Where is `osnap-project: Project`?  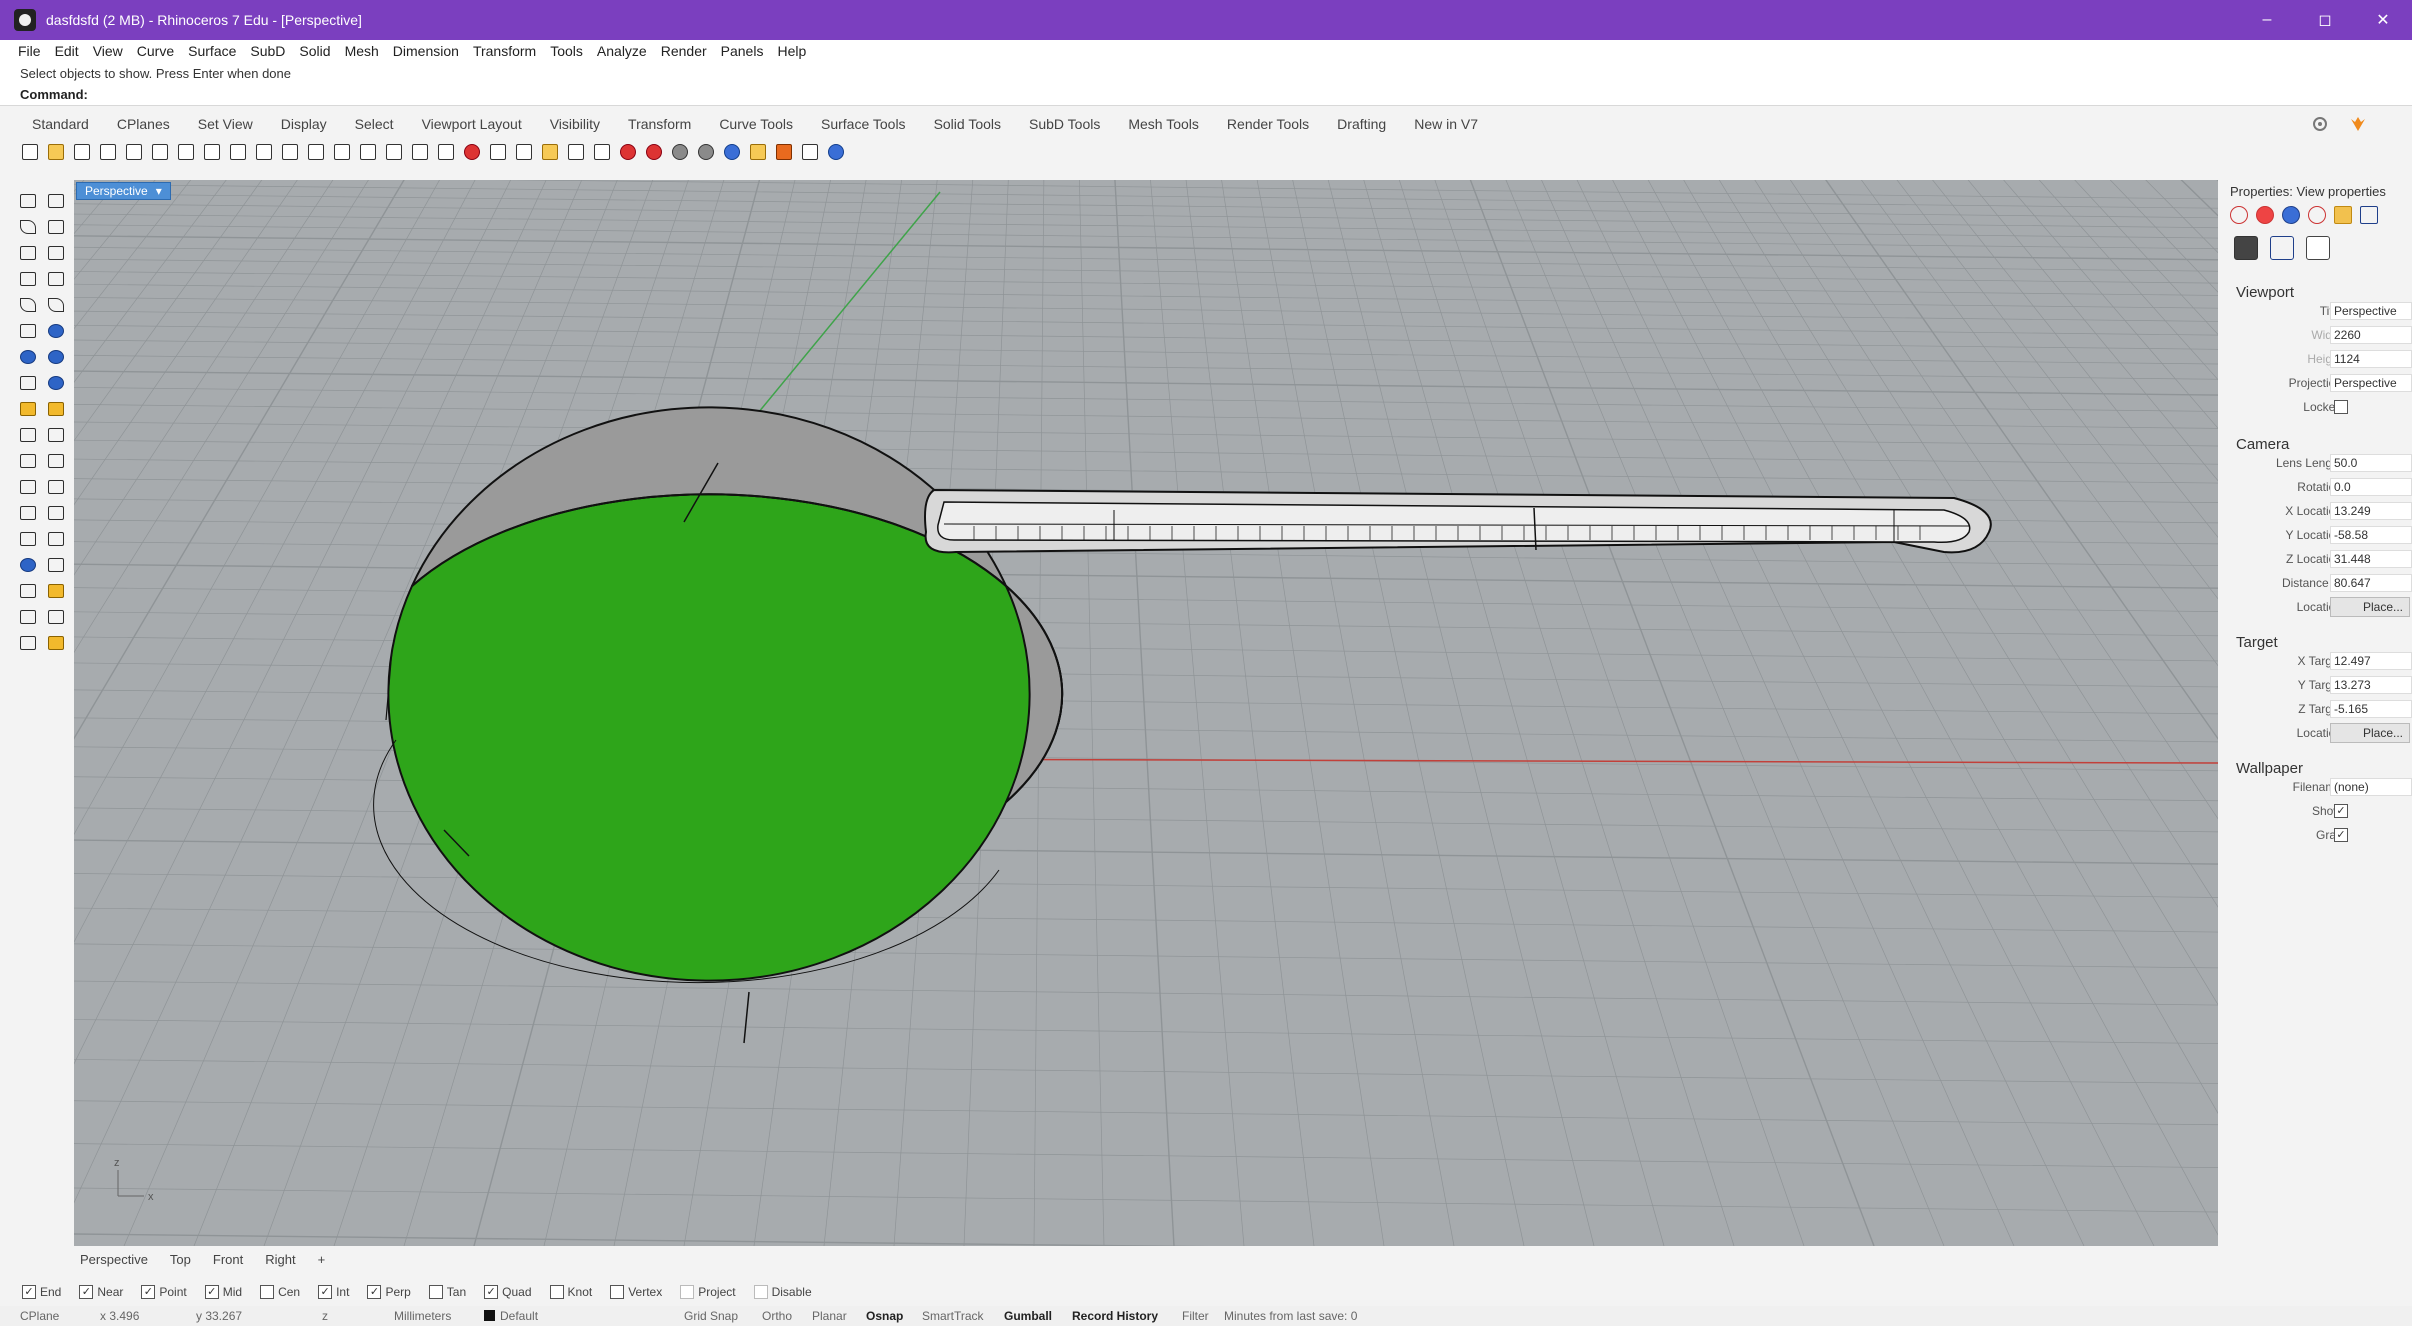 osnap-project: Project is located at coordinates (708, 1292).